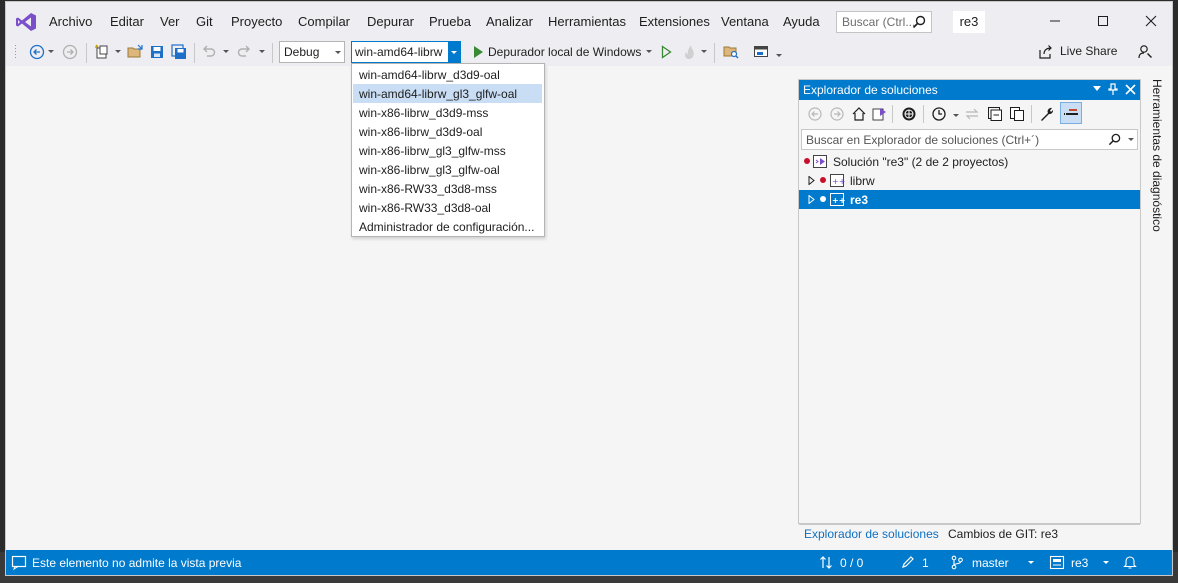 Image resolution: width=1178 pixels, height=583 pixels. I want to click on close-panel-icon, so click(1130, 89).